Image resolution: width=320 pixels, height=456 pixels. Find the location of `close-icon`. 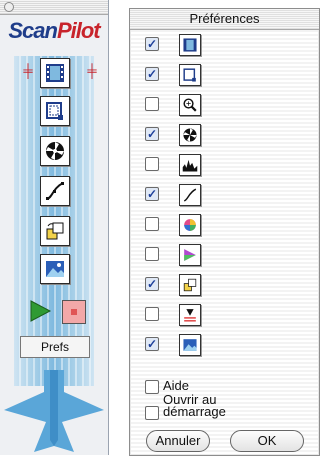

close-icon is located at coordinates (9, 7).